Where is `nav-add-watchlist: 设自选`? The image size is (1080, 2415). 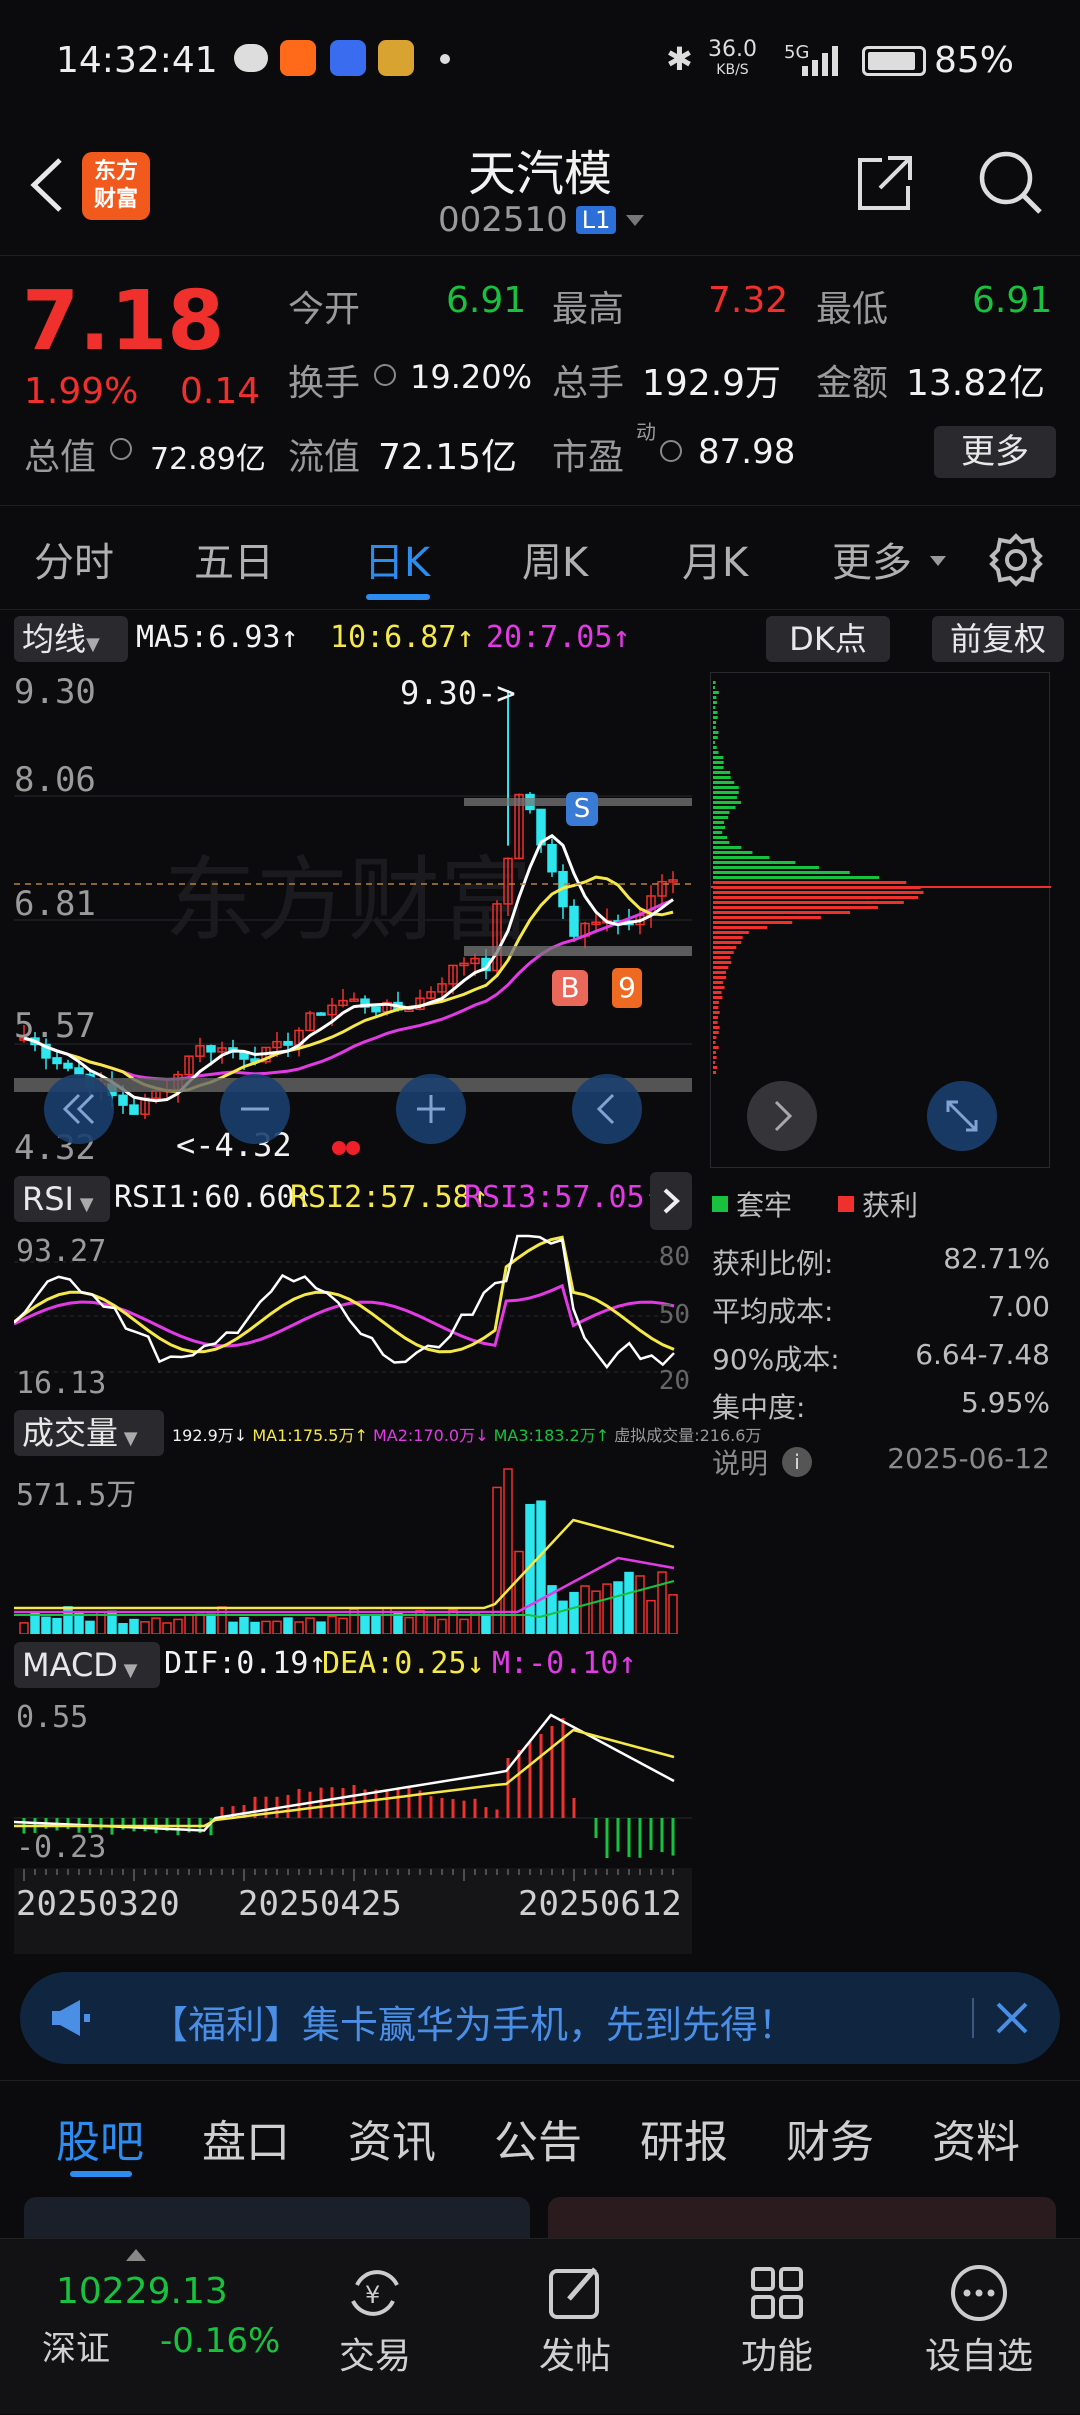 nav-add-watchlist: 设自选 is located at coordinates (979, 2309).